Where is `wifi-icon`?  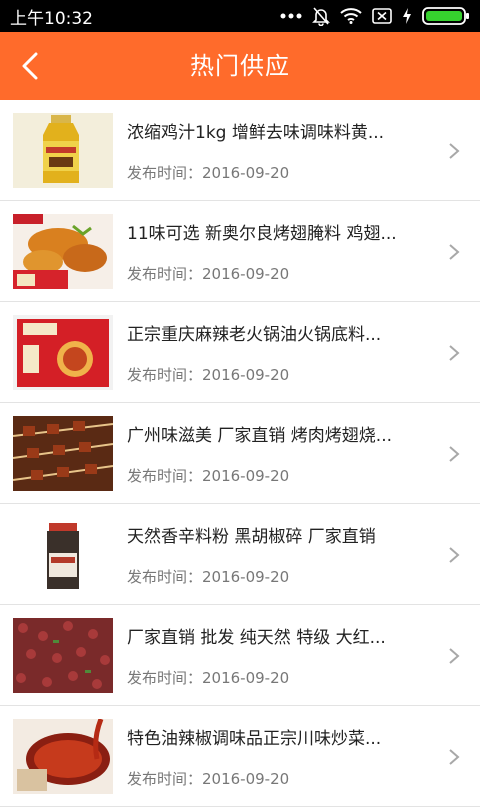
wifi-icon is located at coordinates (351, 16).